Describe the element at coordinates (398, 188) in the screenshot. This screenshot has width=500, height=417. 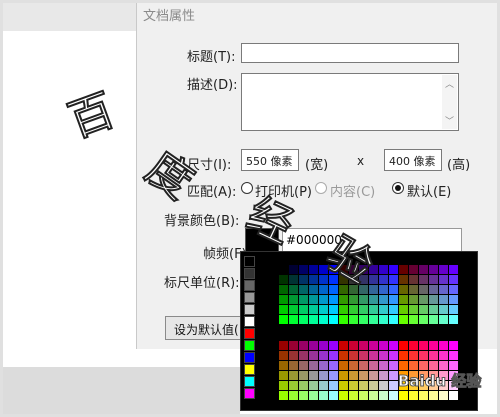
I see `radio-default` at that location.